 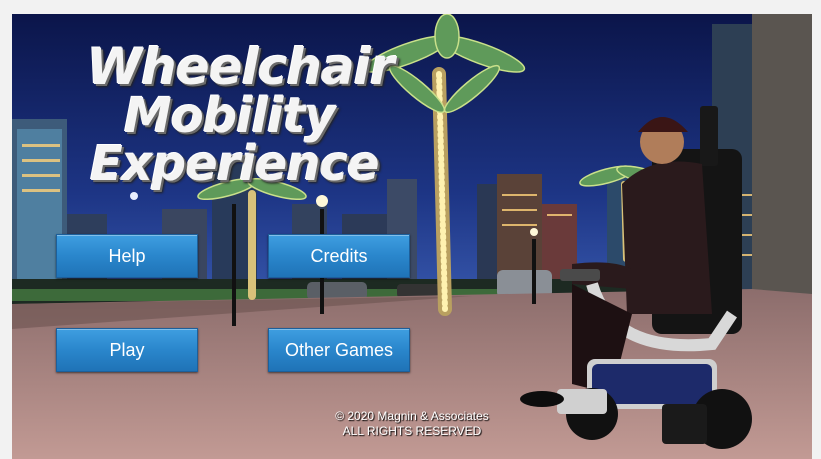 What do you see at coordinates (127, 350) in the screenshot?
I see `play-button: Play` at bounding box center [127, 350].